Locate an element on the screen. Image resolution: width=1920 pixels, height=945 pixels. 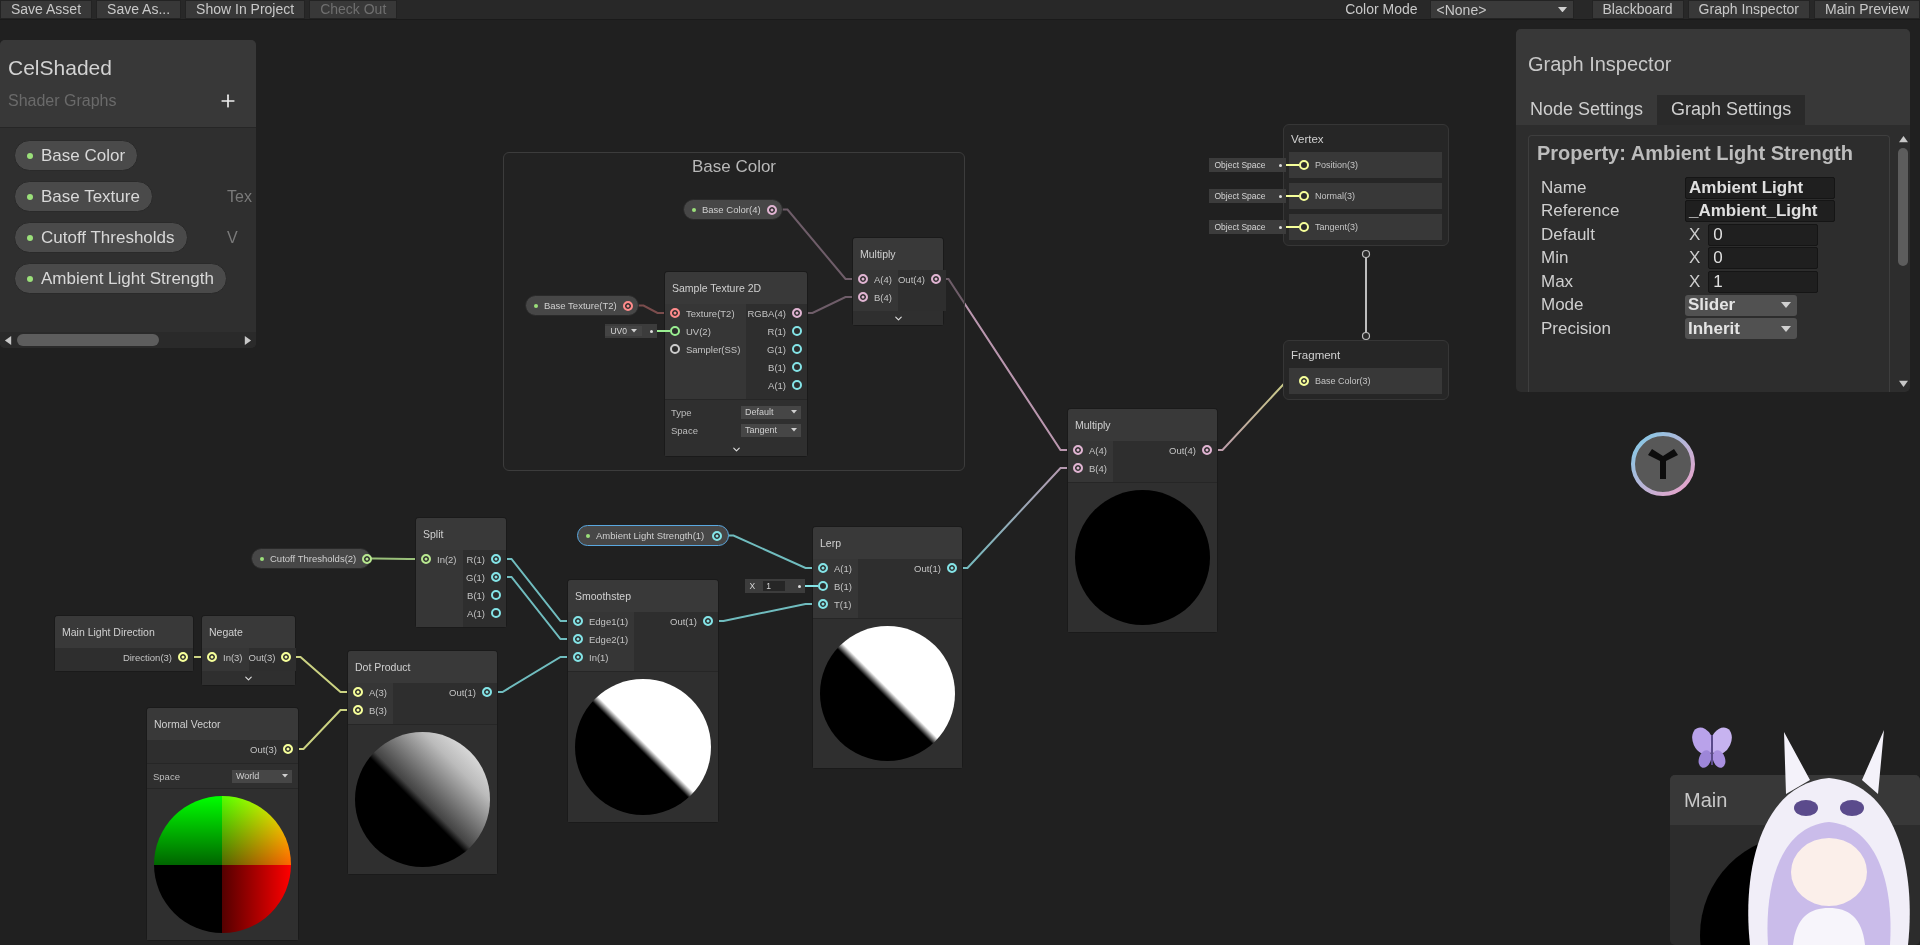
setting-label: Space is located at coordinates (166, 776).